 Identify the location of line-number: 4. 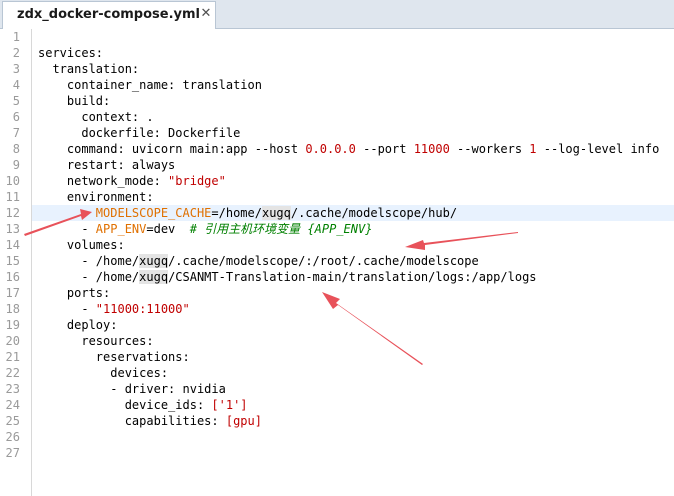
(16, 85).